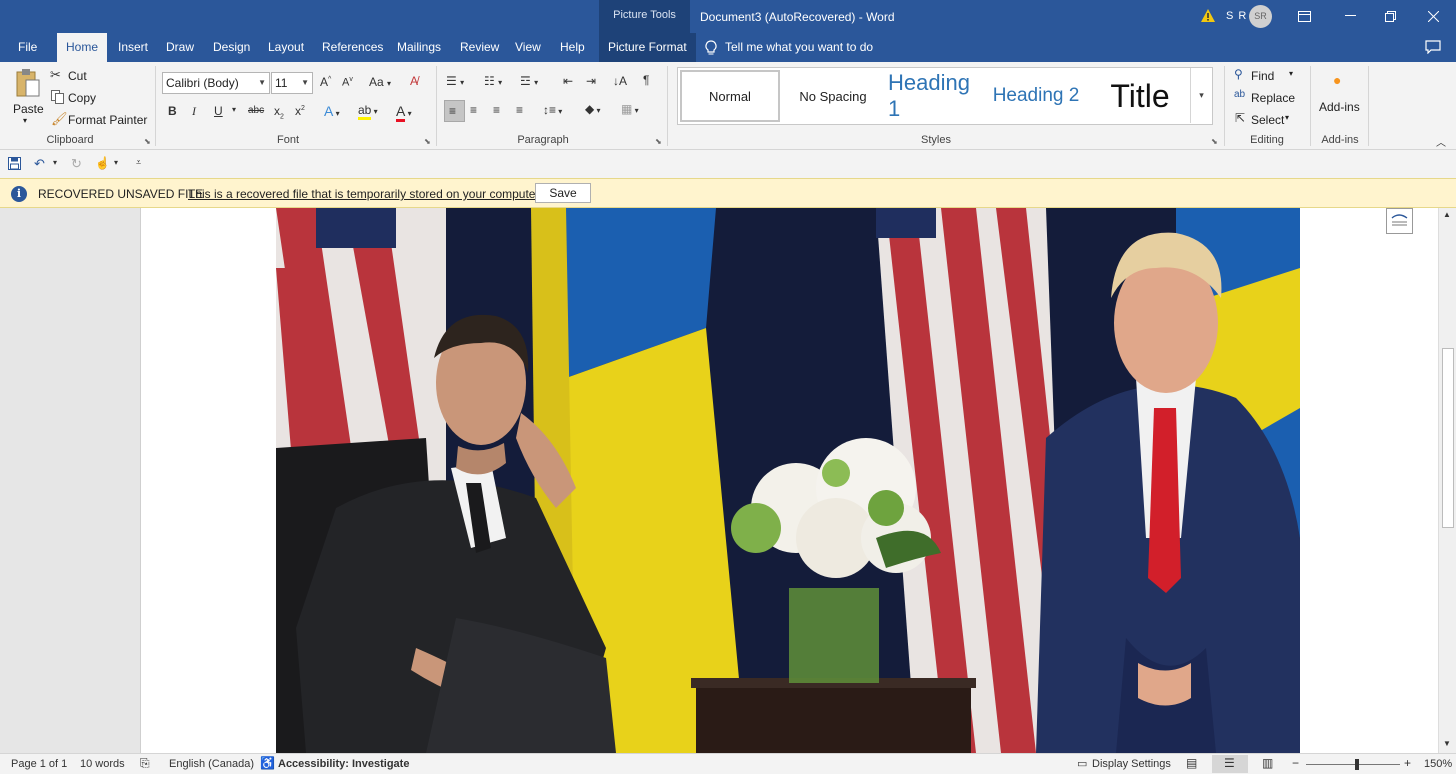 This screenshot has height=774, width=1456. What do you see at coordinates (1447, 214) in the screenshot?
I see `scroll-up-icon: ▲` at bounding box center [1447, 214].